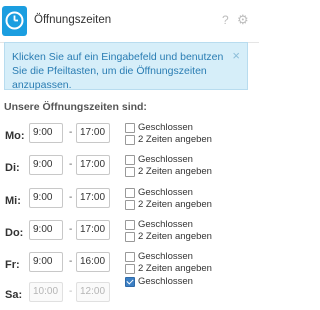 The height and width of the screenshot is (310, 320). I want to click on close-icon: ×, so click(236, 55).